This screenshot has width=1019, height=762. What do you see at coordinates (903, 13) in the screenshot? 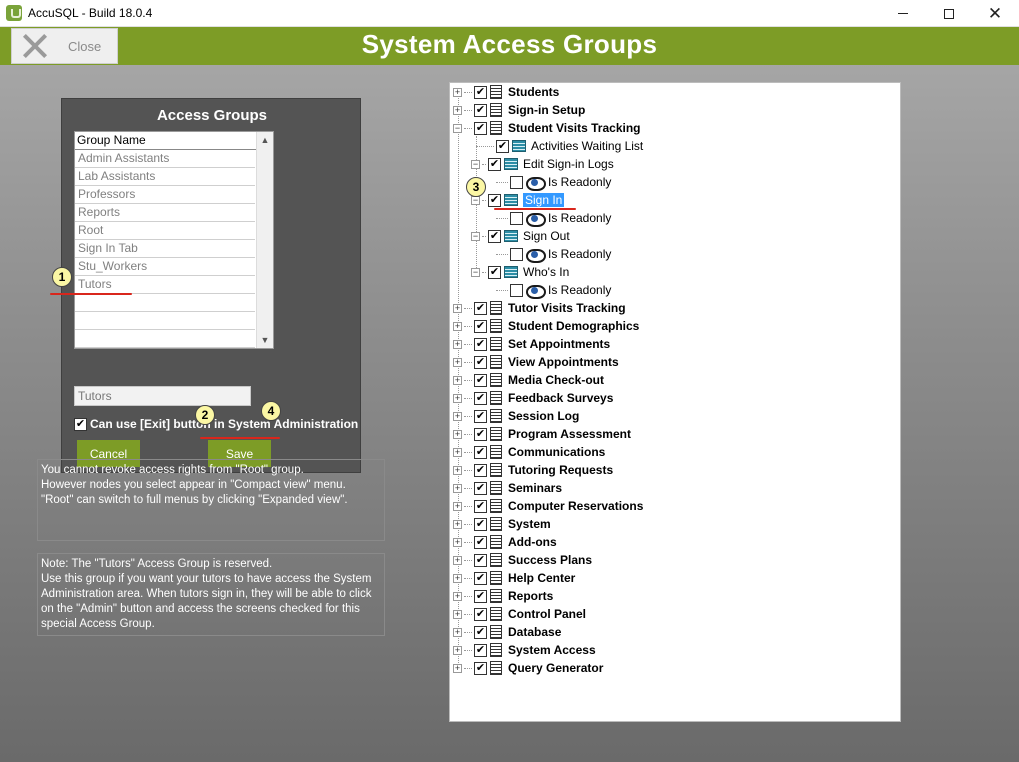
I see `minimize-button` at bounding box center [903, 13].